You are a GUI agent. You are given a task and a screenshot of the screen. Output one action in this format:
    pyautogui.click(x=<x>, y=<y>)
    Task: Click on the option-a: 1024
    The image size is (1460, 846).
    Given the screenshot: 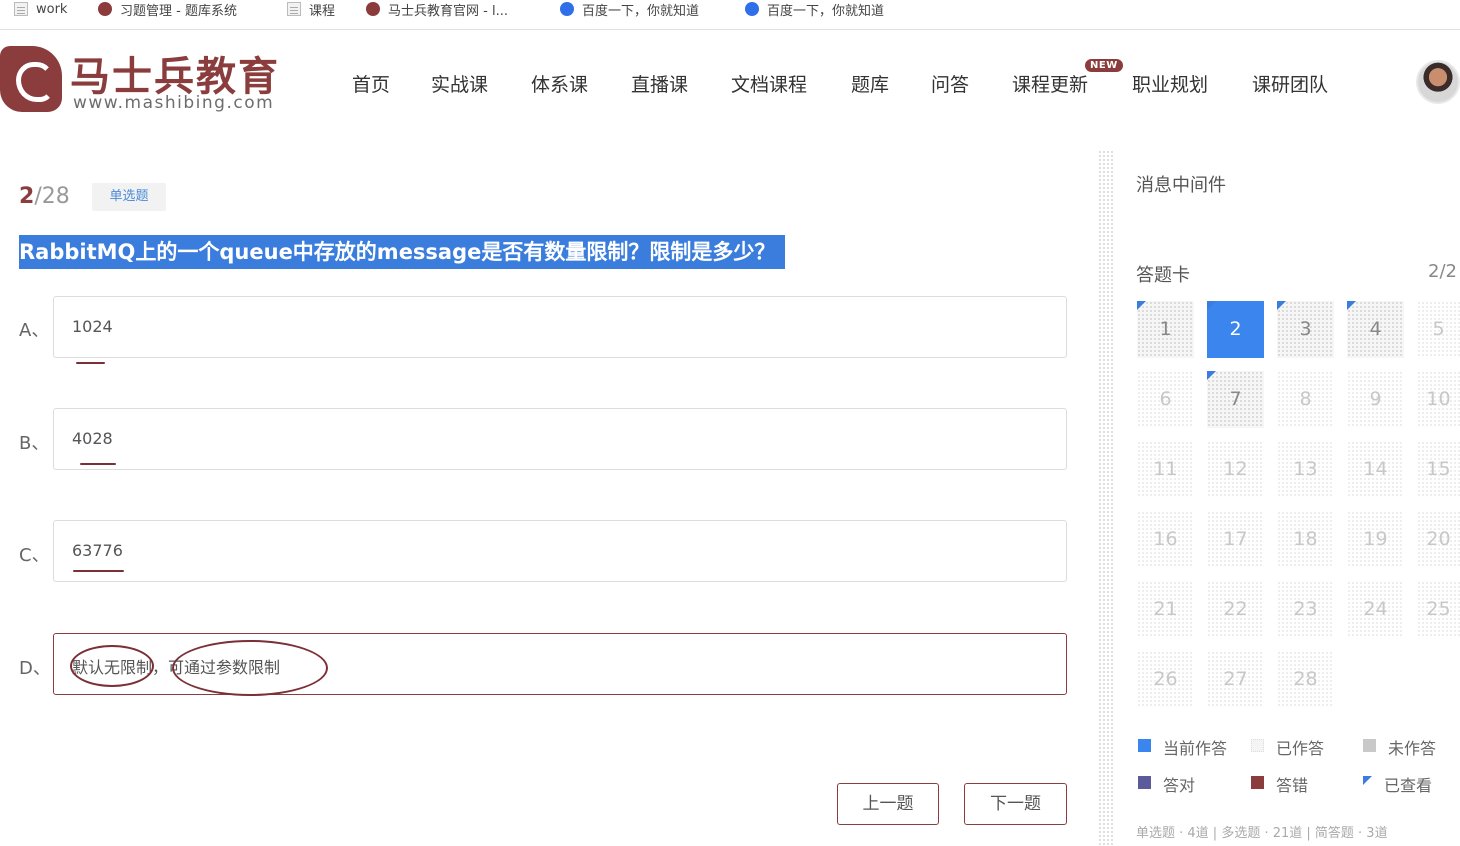 What is the action you would take?
    pyautogui.click(x=560, y=327)
    